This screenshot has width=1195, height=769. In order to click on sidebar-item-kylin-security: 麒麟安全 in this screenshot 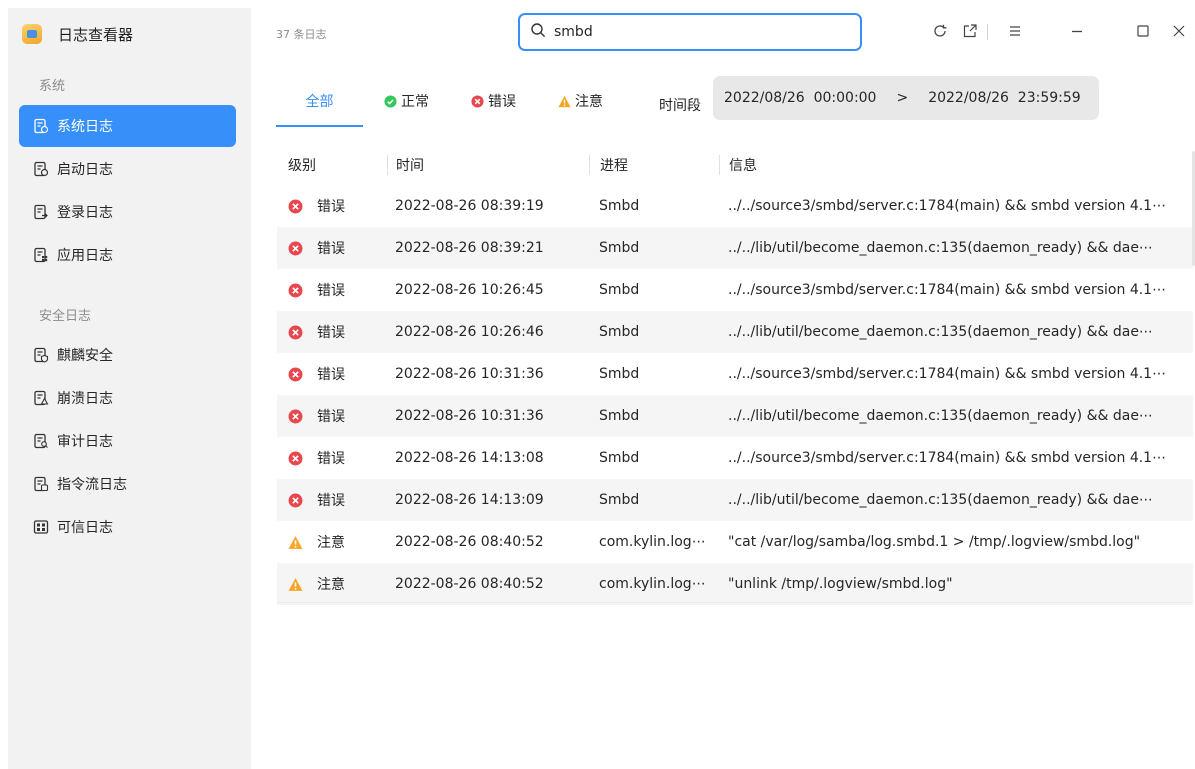, I will do `click(127, 355)`.